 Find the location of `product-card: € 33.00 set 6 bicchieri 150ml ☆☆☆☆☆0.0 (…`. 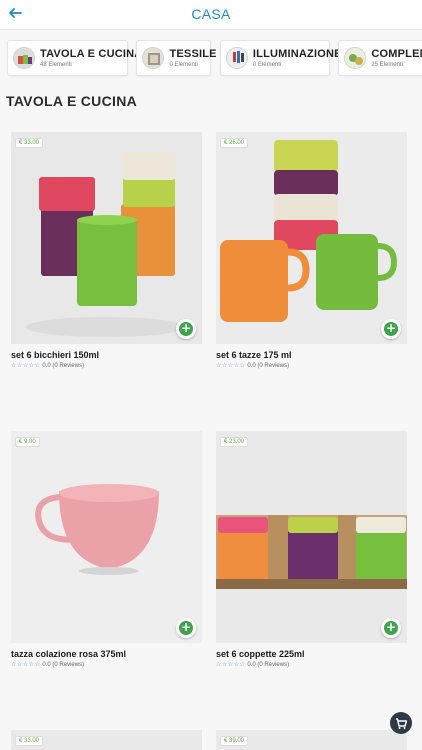

product-card: € 33.00 set 6 bicchieri 150ml ☆☆☆☆☆0.0 (… is located at coordinates (106, 250).